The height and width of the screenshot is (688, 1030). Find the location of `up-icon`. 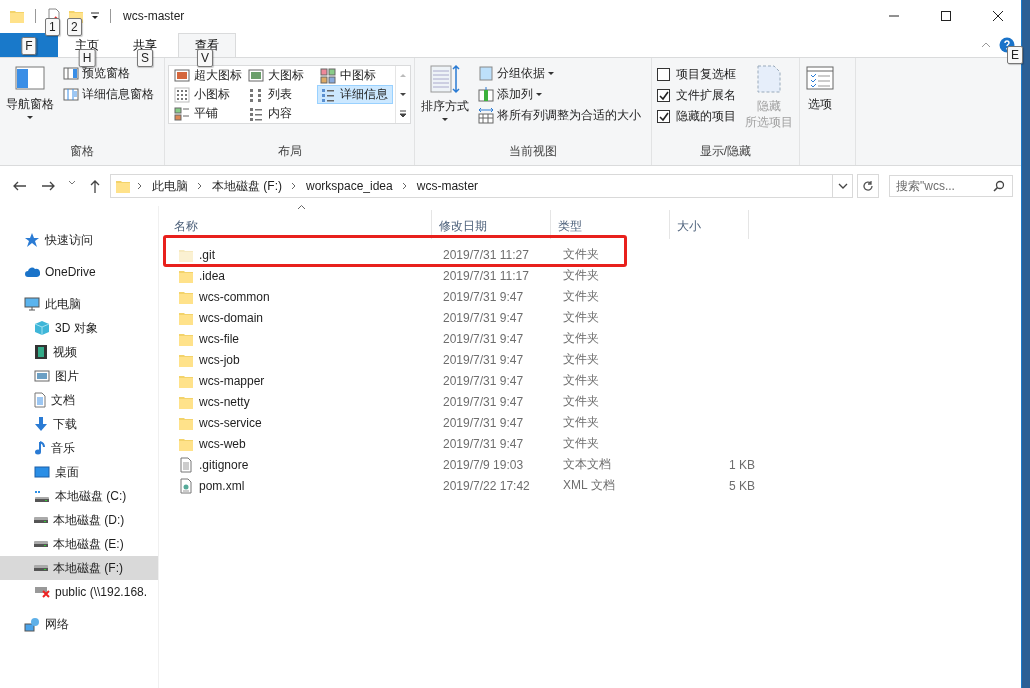

up-icon is located at coordinates (95, 186).